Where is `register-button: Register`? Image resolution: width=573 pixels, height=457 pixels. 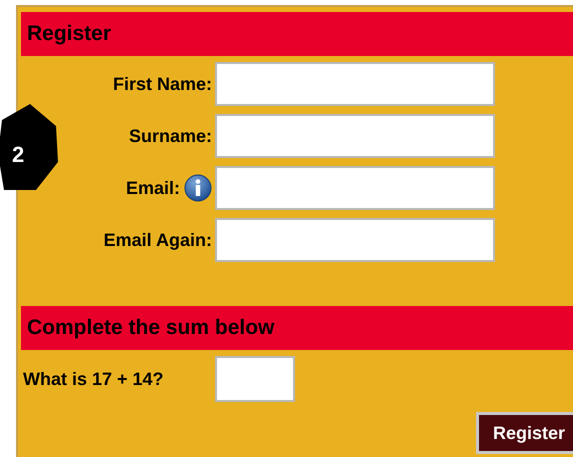
register-button: Register is located at coordinates (524, 433).